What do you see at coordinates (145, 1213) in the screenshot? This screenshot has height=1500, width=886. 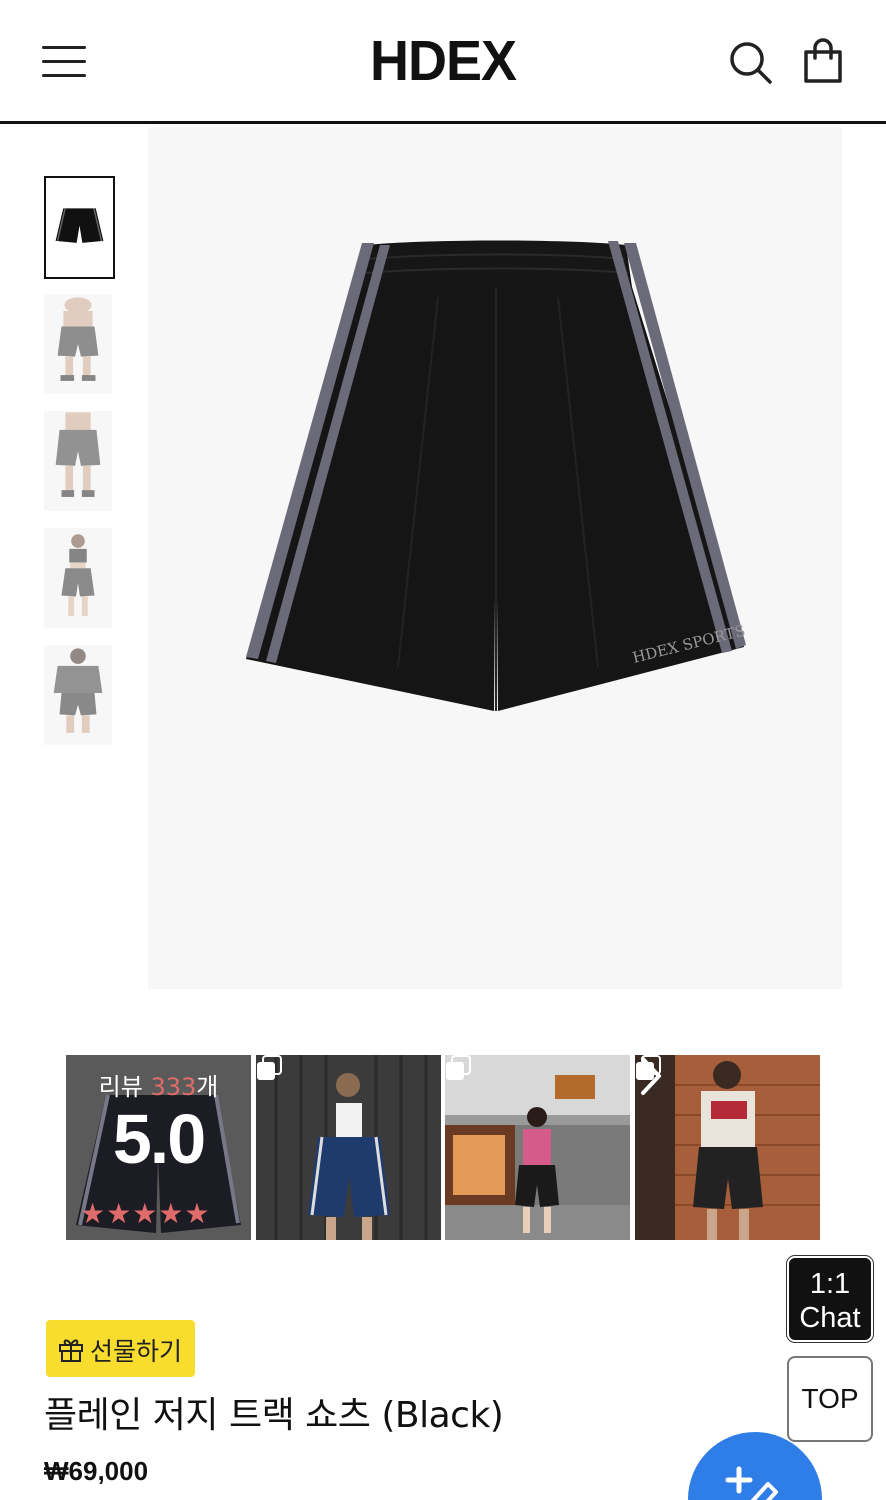 I see `review-stars: ★★★★★` at bounding box center [145, 1213].